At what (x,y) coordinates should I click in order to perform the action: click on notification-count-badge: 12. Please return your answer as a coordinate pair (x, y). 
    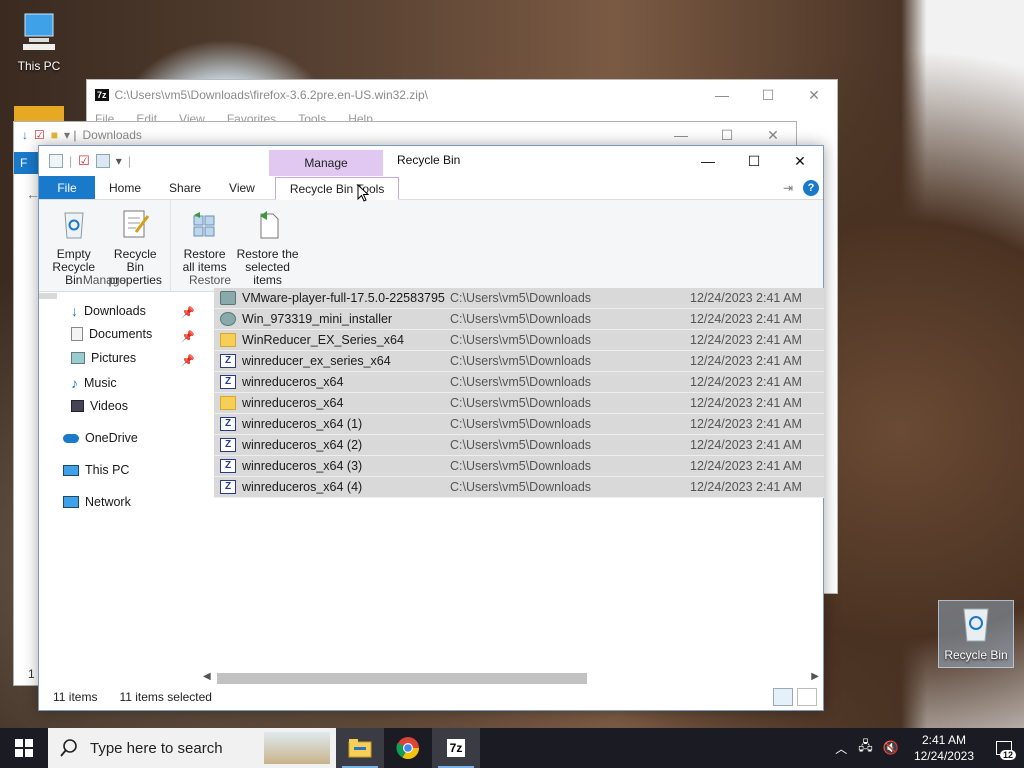
    Looking at the image, I should click on (1007, 755).